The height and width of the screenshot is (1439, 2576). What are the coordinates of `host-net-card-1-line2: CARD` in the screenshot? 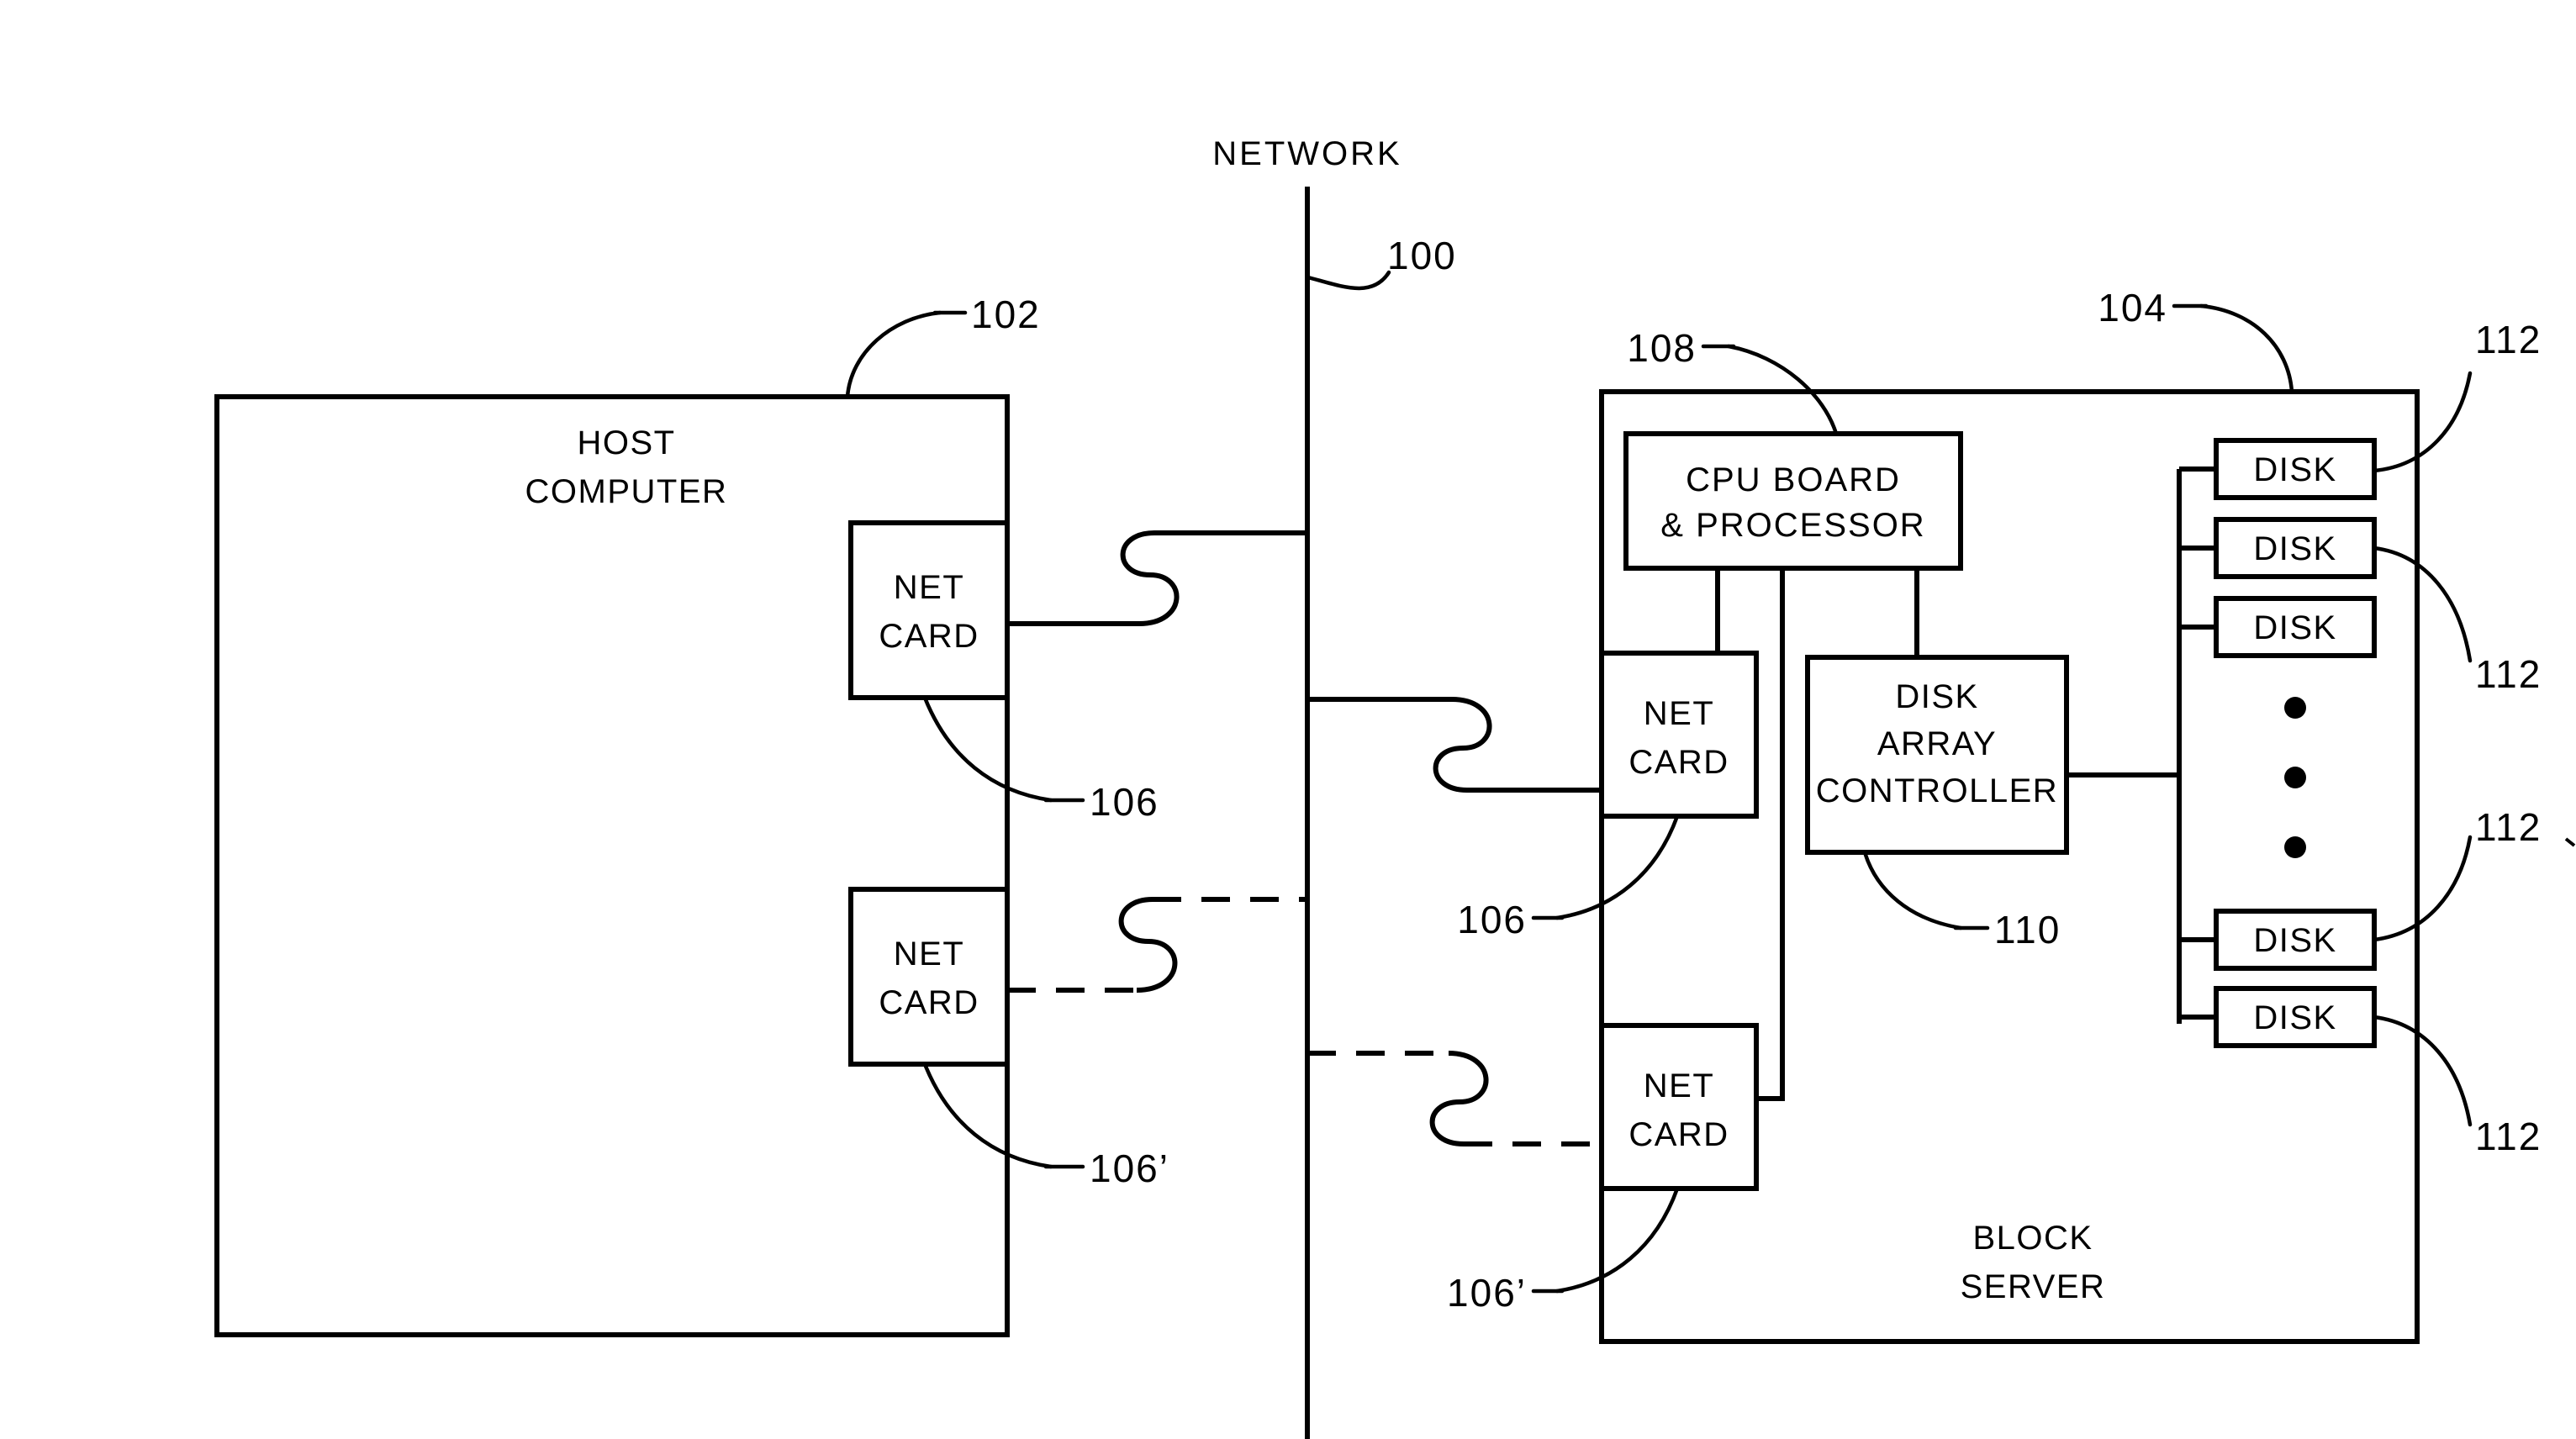 It's located at (929, 636).